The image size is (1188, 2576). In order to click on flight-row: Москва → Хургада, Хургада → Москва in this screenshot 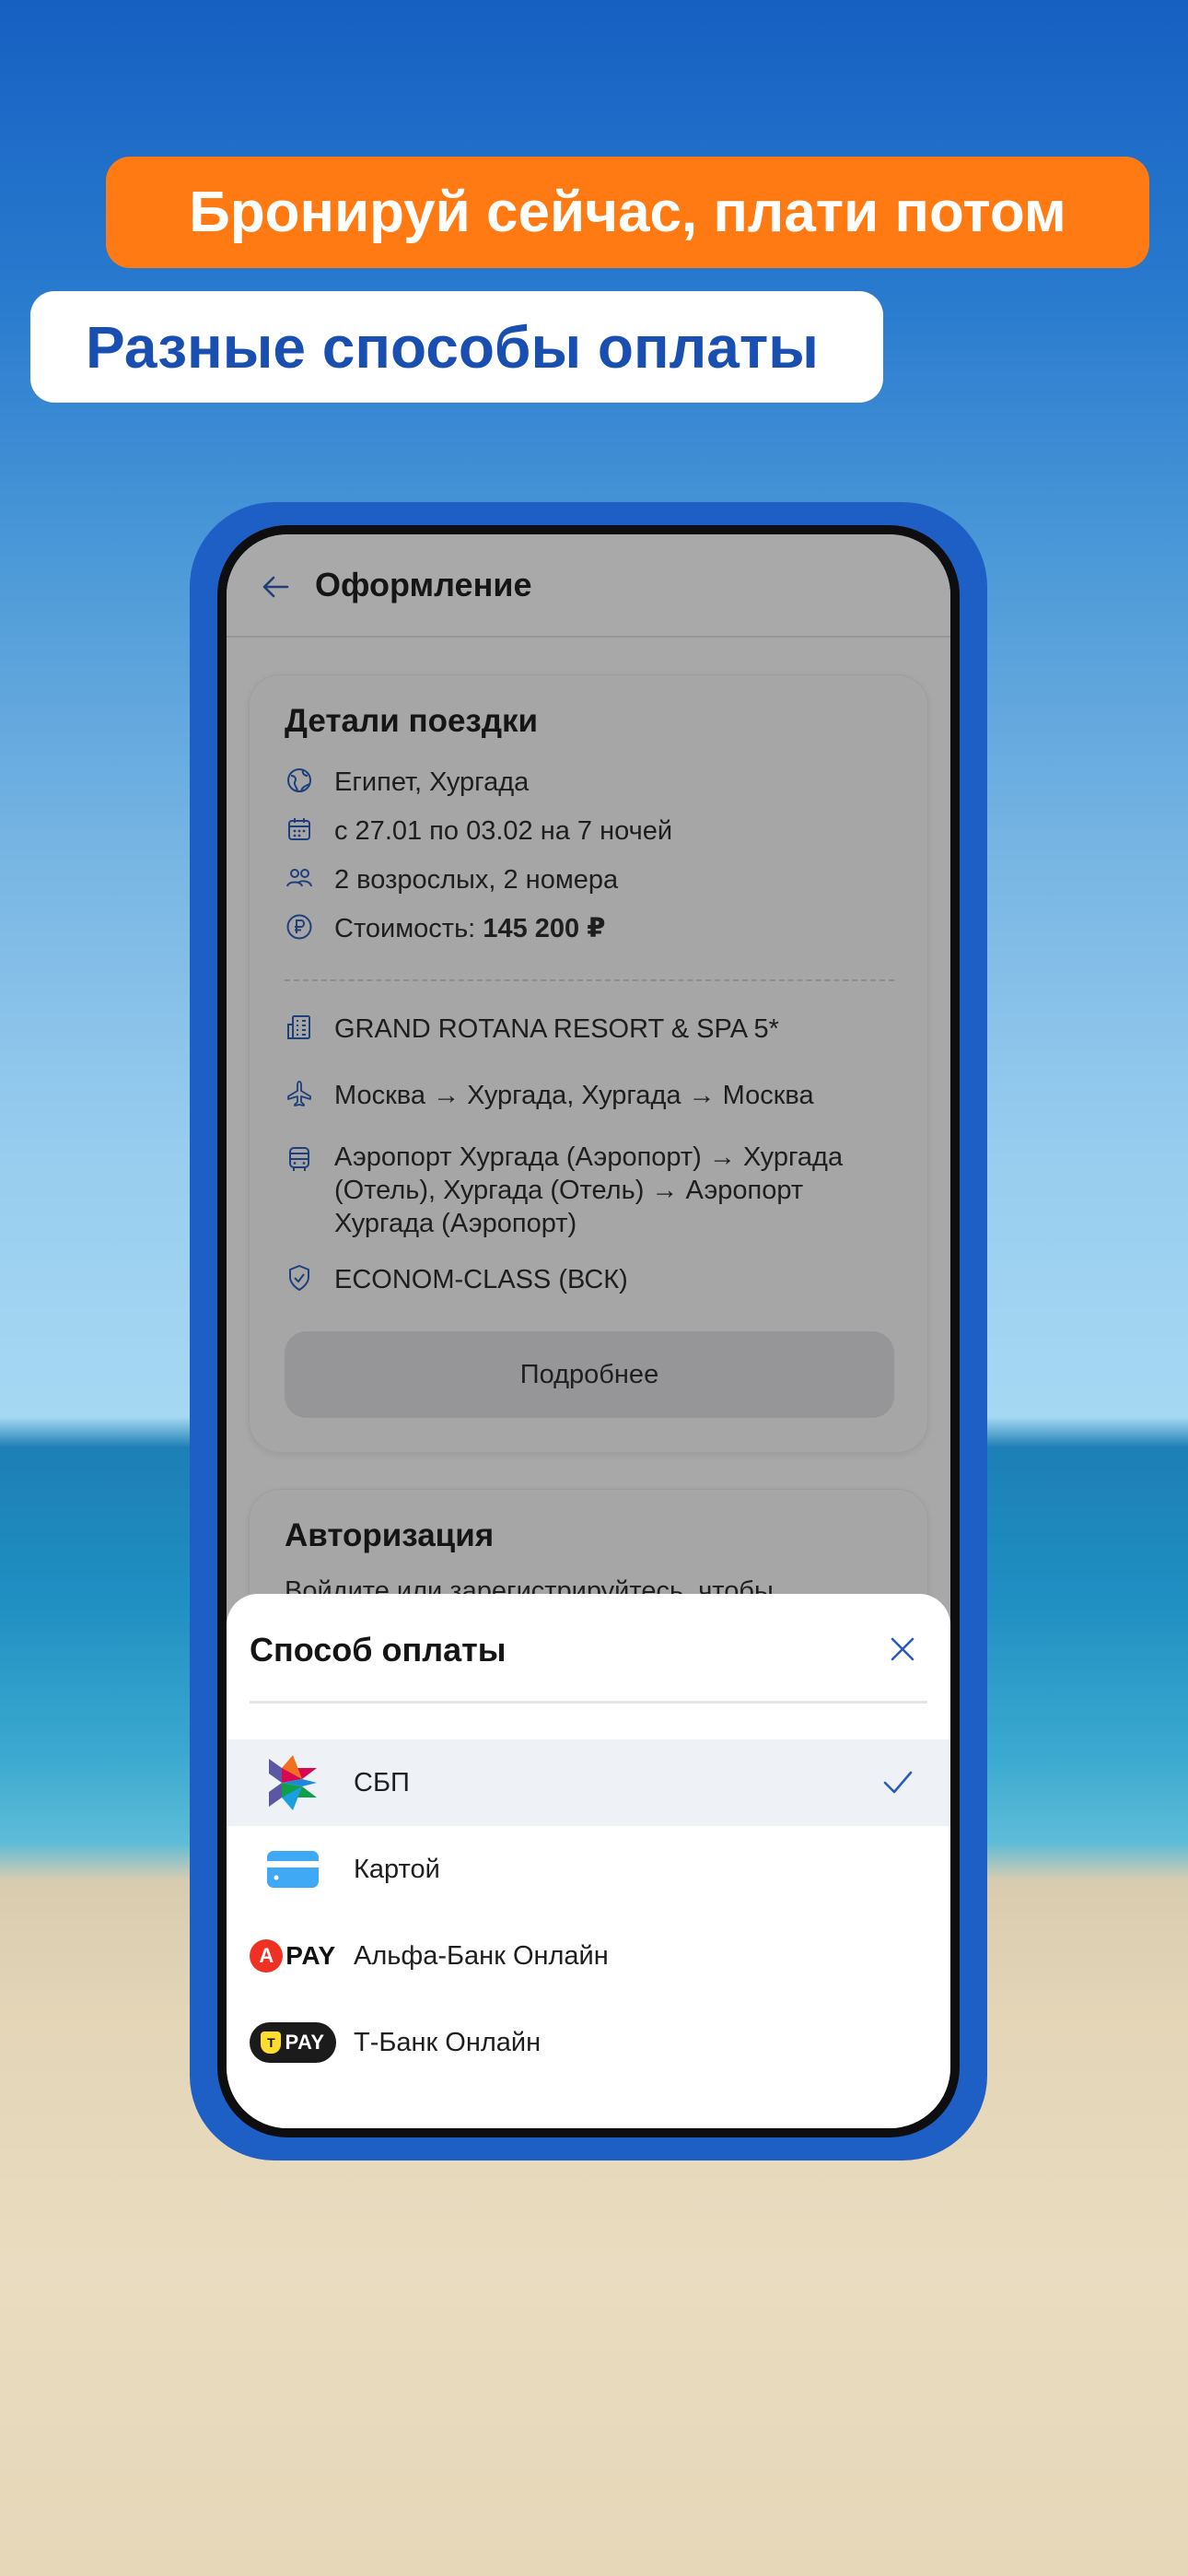, I will do `click(549, 1095)`.